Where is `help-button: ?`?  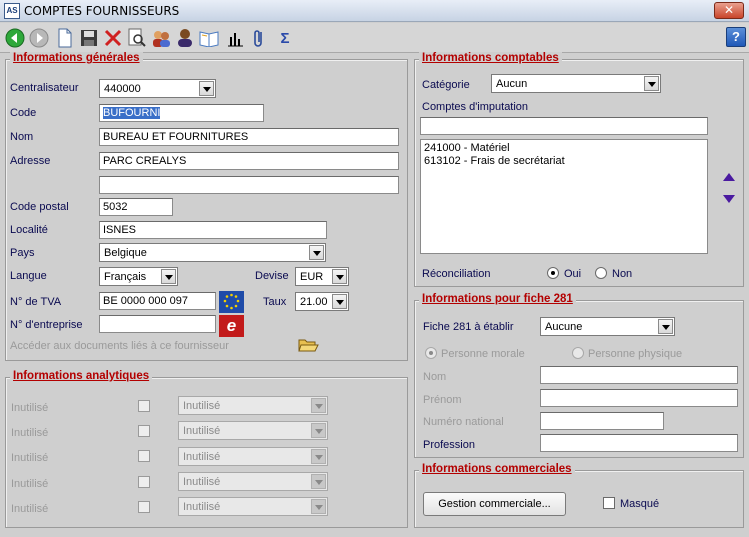
help-button: ? is located at coordinates (736, 37).